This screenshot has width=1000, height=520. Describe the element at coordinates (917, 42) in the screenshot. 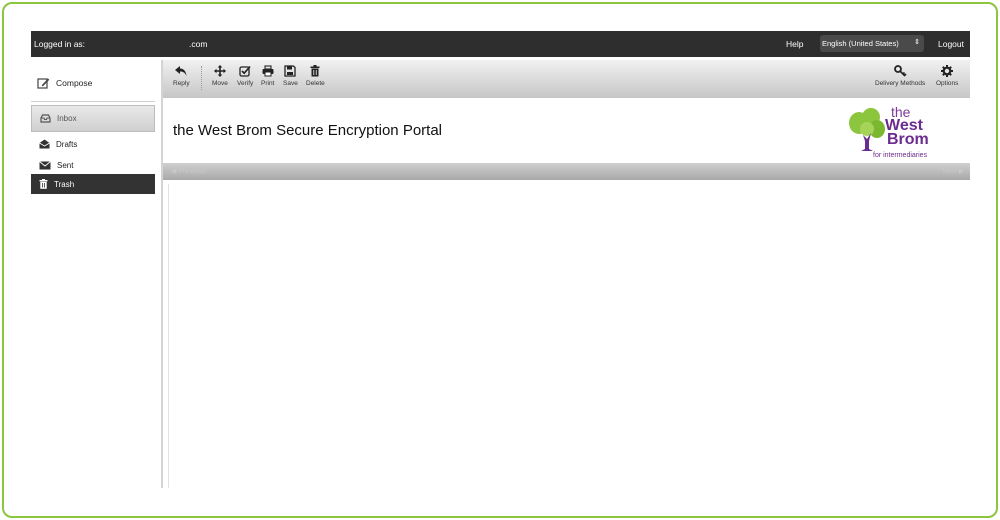

I see `select-caret-icon: ⇕` at that location.